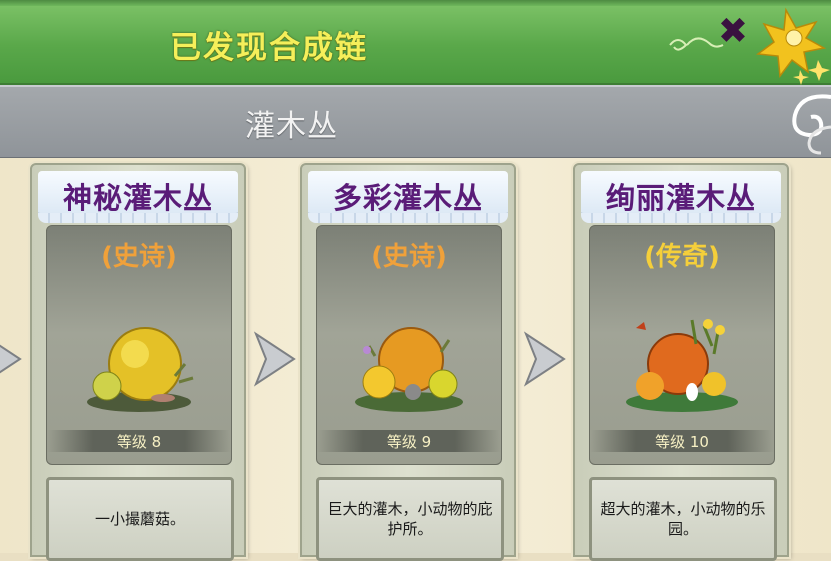 Image resolution: width=831 pixels, height=561 pixels. I want to click on item-panel: (史诗) 等级 9, so click(409, 345).